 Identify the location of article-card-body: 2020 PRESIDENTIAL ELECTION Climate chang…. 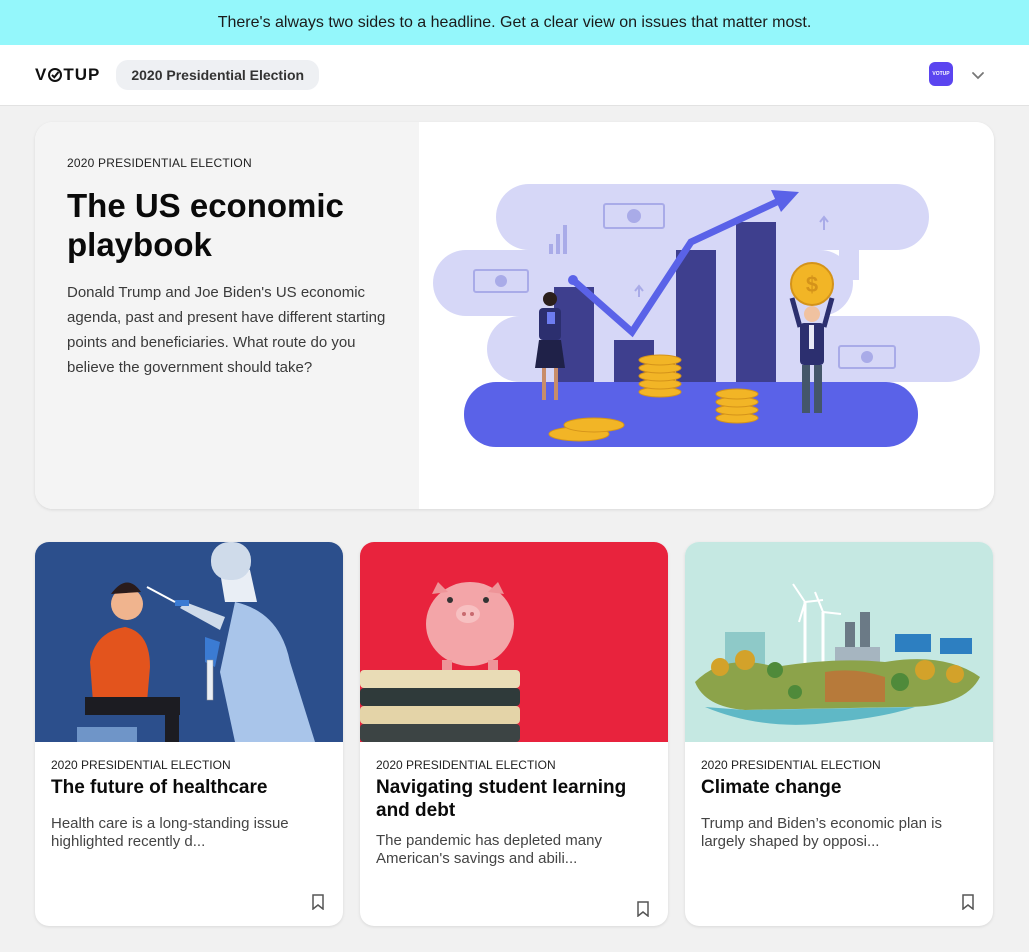
(839, 842).